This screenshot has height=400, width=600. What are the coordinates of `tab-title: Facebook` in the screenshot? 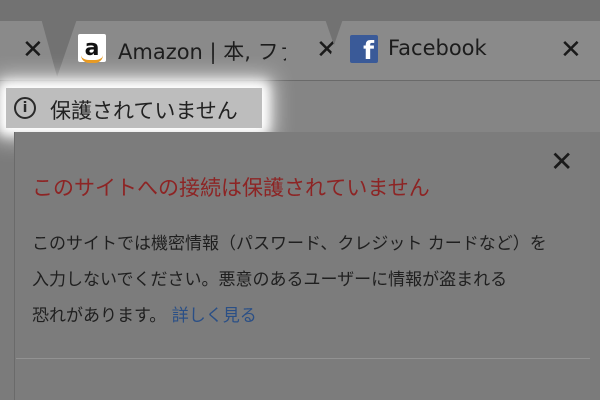 It's located at (437, 48).